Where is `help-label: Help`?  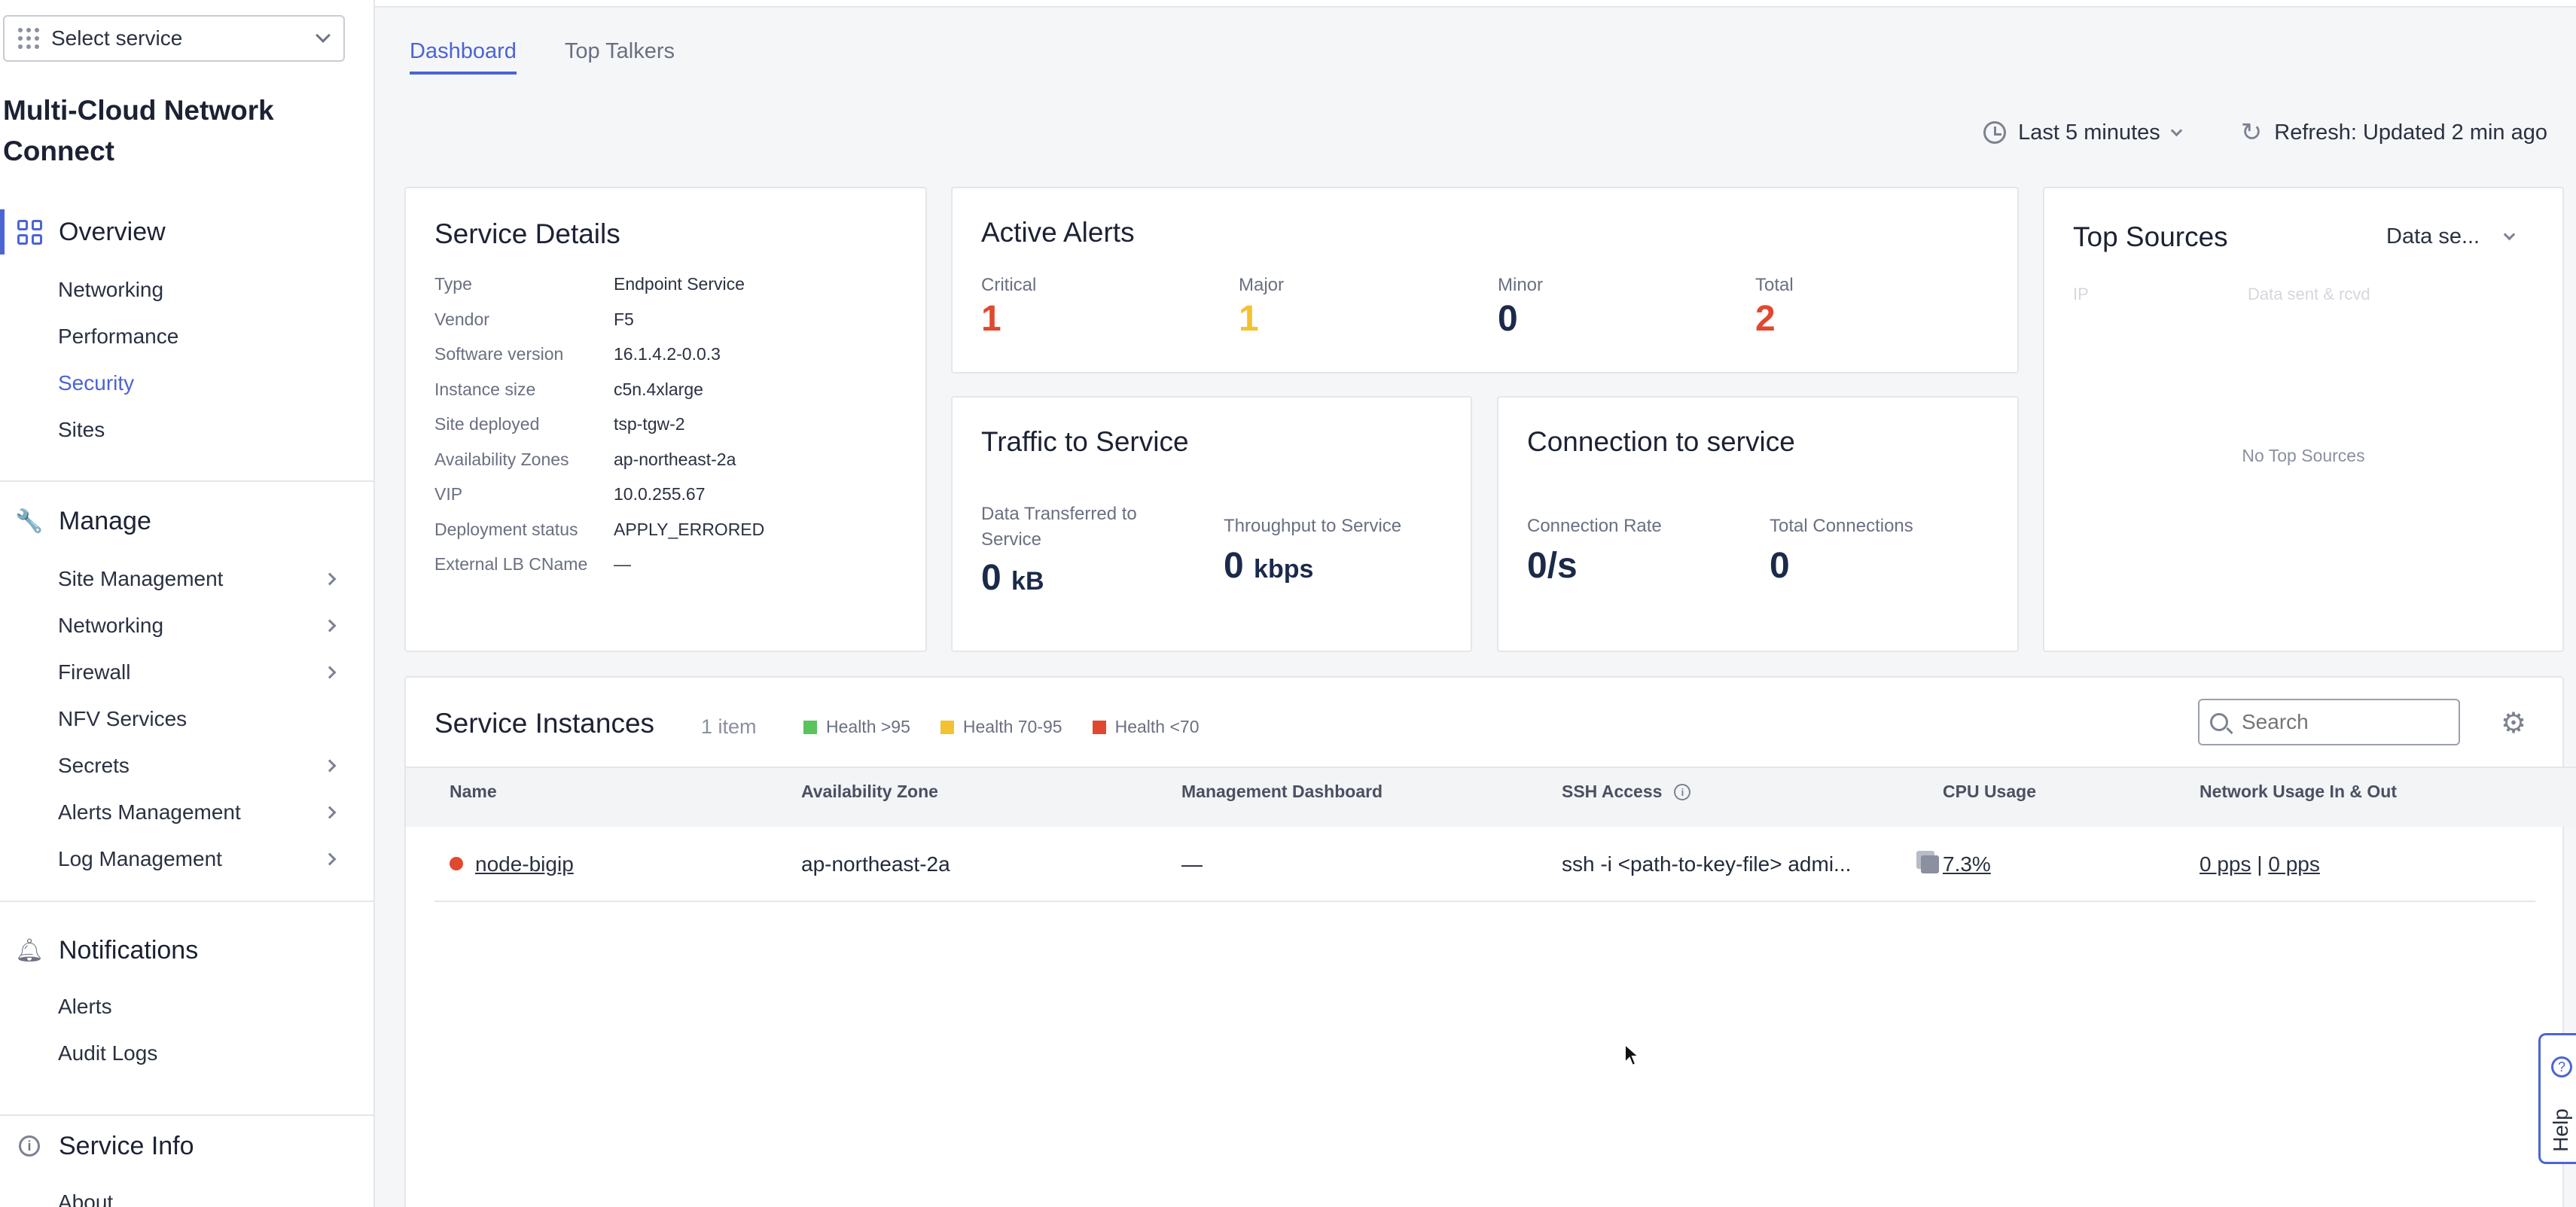 help-label: Help is located at coordinates (2560, 1130).